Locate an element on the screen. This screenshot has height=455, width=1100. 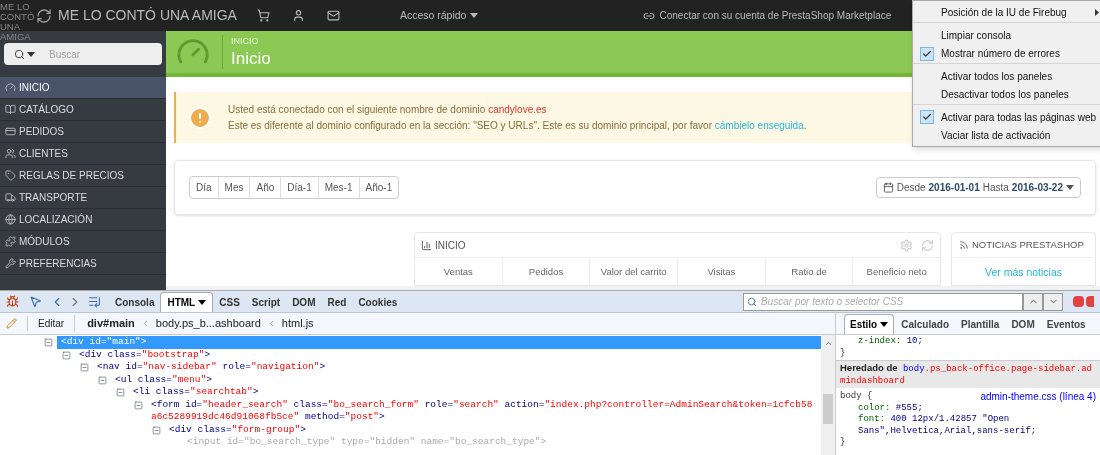
menu-item: Vaciar lista de activación is located at coordinates (1006, 135).